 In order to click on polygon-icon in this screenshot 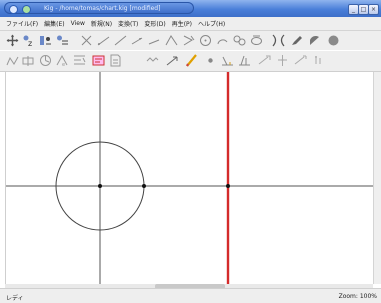, I will do `click(205, 40)`.